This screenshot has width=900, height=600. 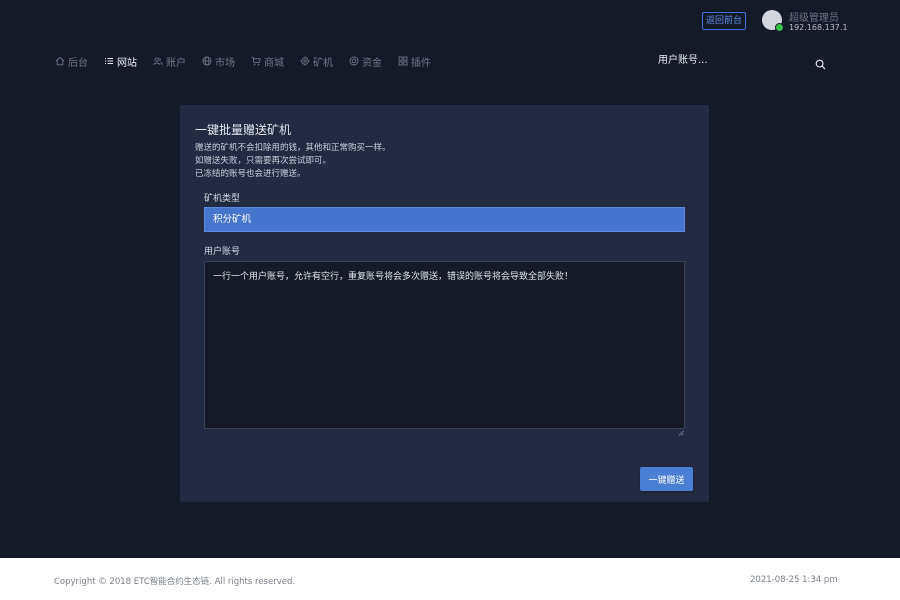 I want to click on nav-label: 账户, so click(x=176, y=63).